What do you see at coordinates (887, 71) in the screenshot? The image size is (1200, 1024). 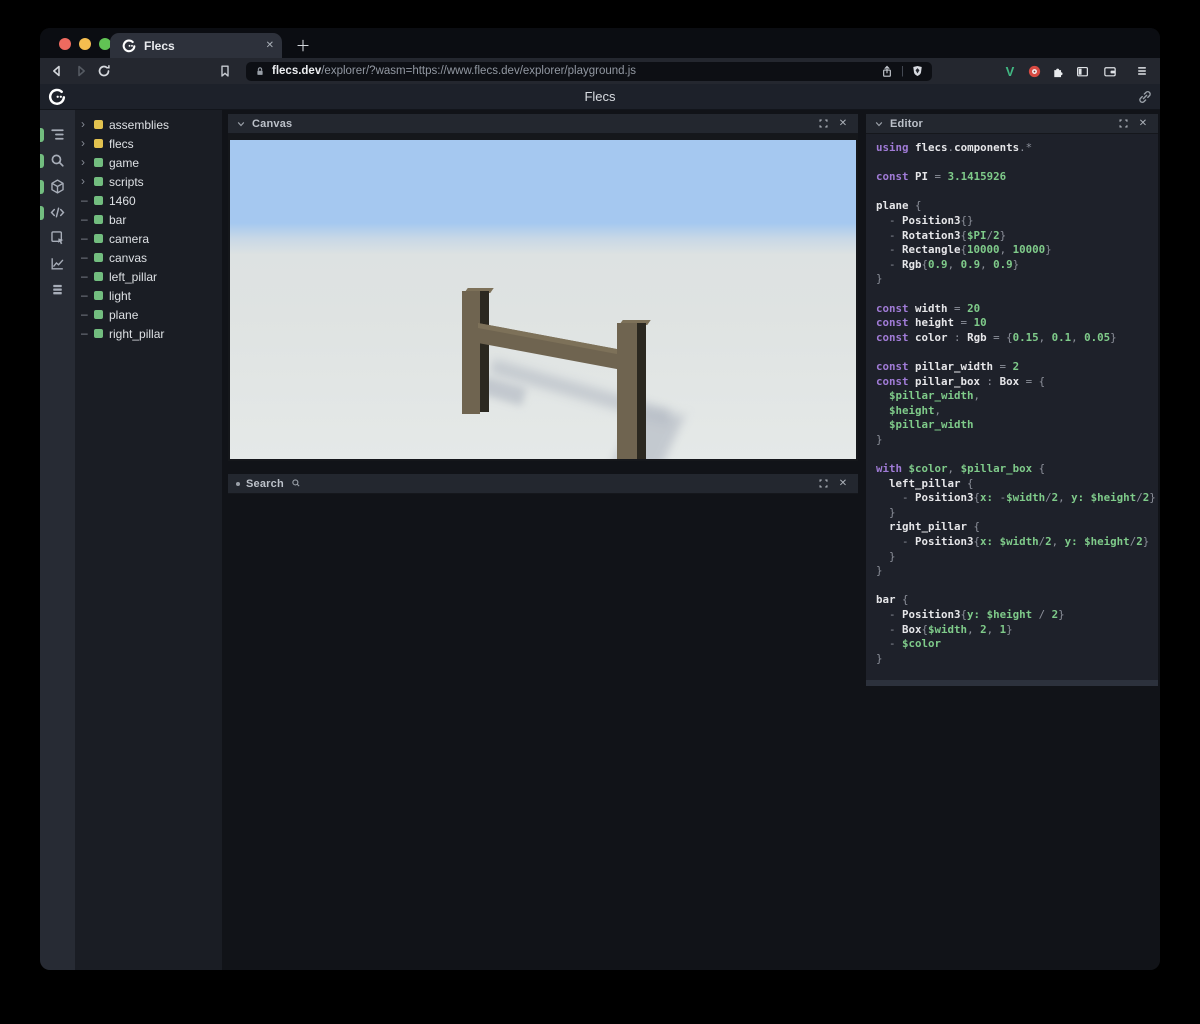 I see `share-icon` at bounding box center [887, 71].